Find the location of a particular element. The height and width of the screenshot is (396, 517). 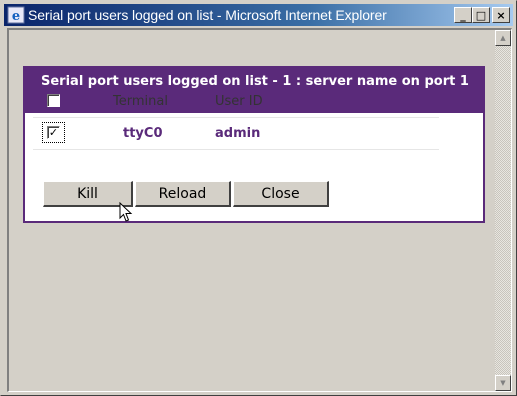

minimize-button: _ is located at coordinates (463, 15).